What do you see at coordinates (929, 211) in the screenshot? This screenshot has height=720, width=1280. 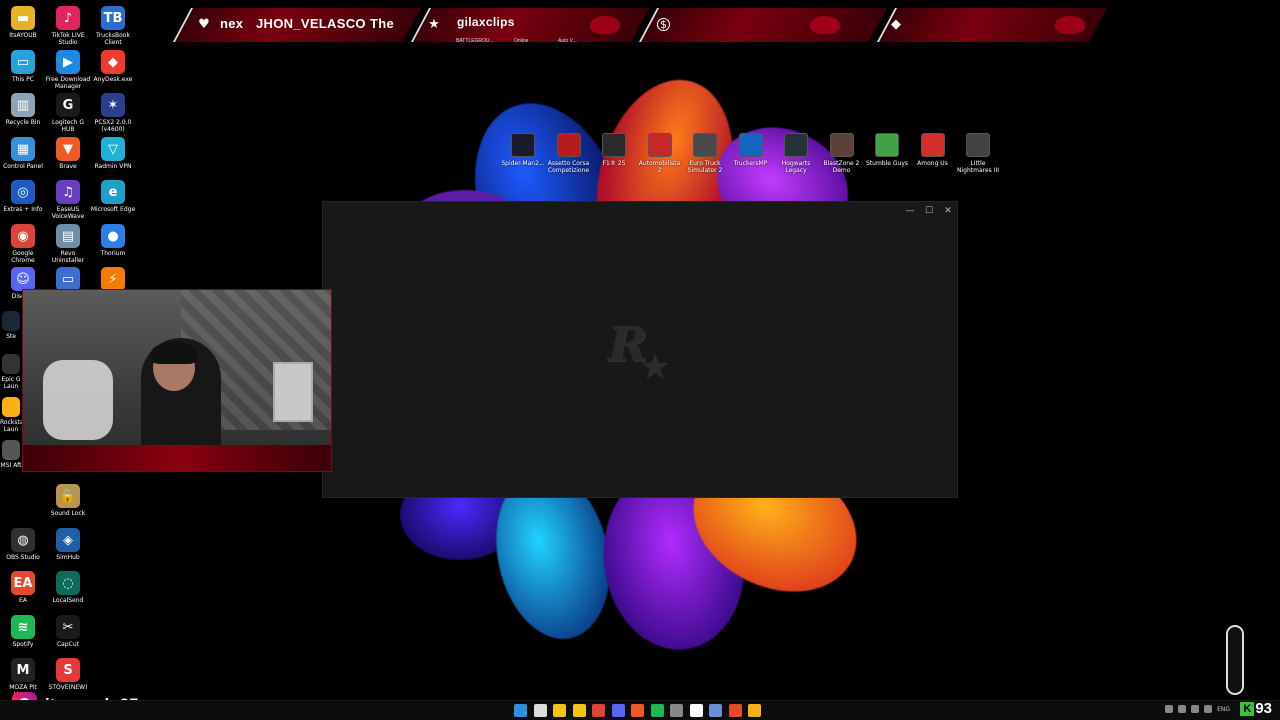 I see `maximize-button: ☐` at bounding box center [929, 211].